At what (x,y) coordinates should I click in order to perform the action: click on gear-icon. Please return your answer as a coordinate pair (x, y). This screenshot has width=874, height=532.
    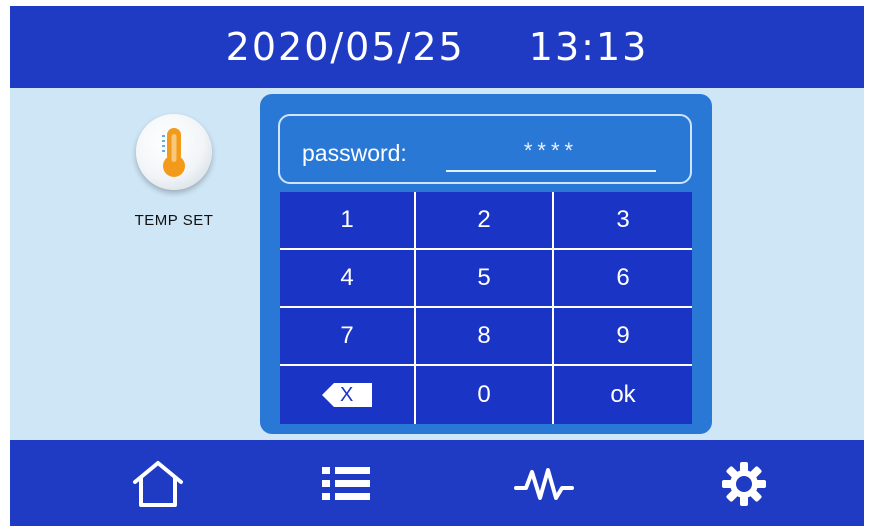
    Looking at the image, I should click on (744, 484).